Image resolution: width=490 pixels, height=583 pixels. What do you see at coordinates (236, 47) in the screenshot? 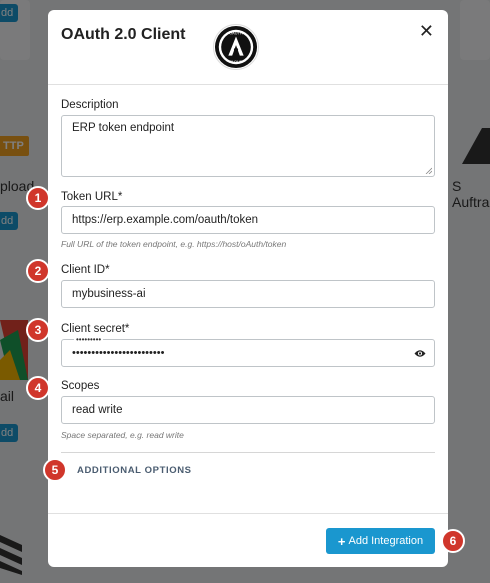
I see `oauth-logo-icon: OAUTH CLOUD` at bounding box center [236, 47].